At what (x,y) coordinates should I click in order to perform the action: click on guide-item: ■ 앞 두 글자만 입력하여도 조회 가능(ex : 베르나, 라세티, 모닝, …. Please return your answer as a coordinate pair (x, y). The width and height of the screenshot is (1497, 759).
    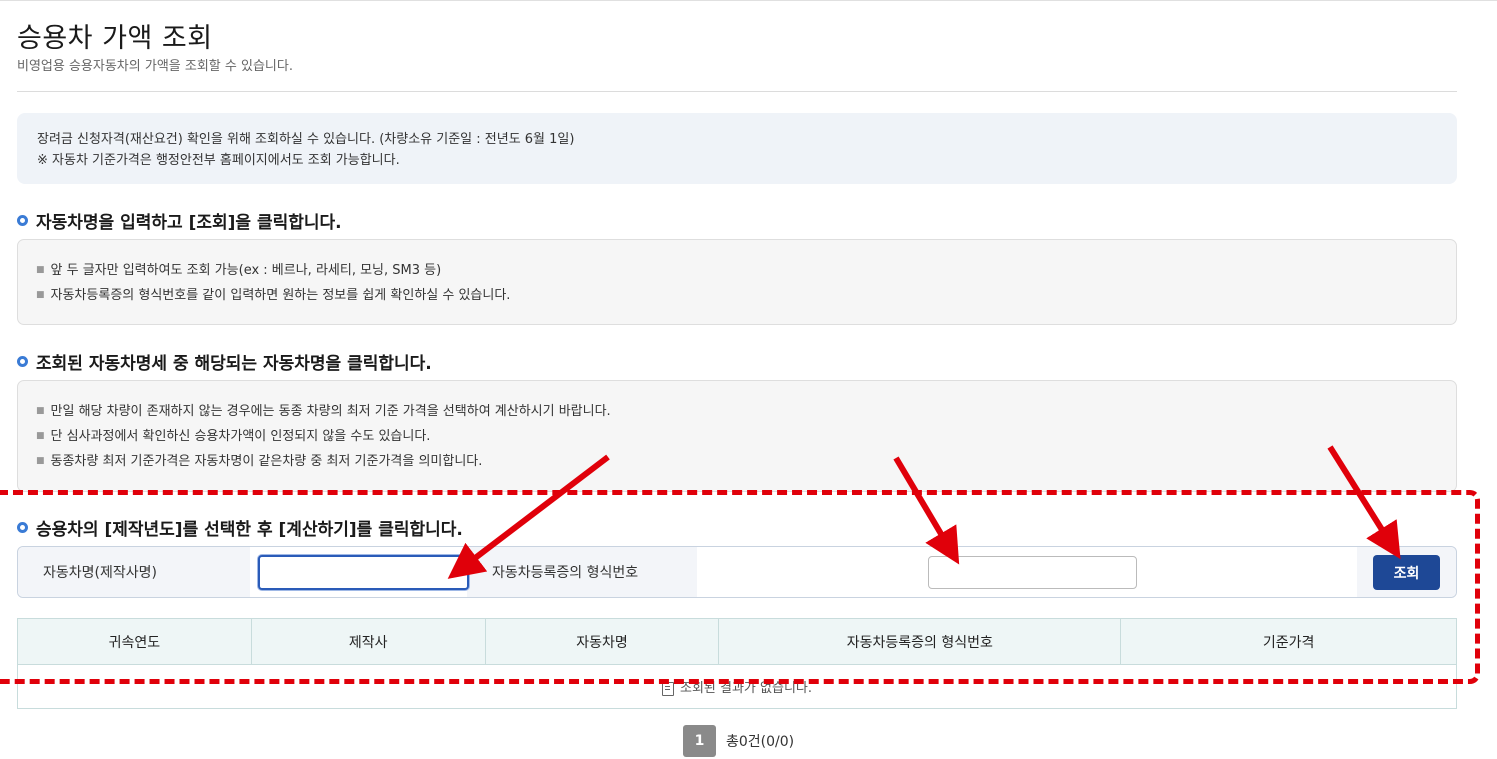
    Looking at the image, I should click on (737, 270).